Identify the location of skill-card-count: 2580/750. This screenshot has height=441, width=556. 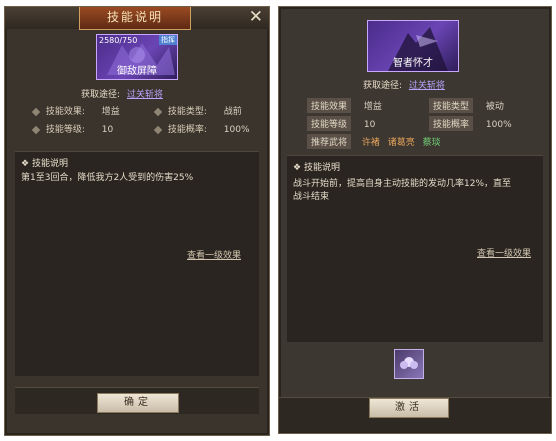
(118, 40).